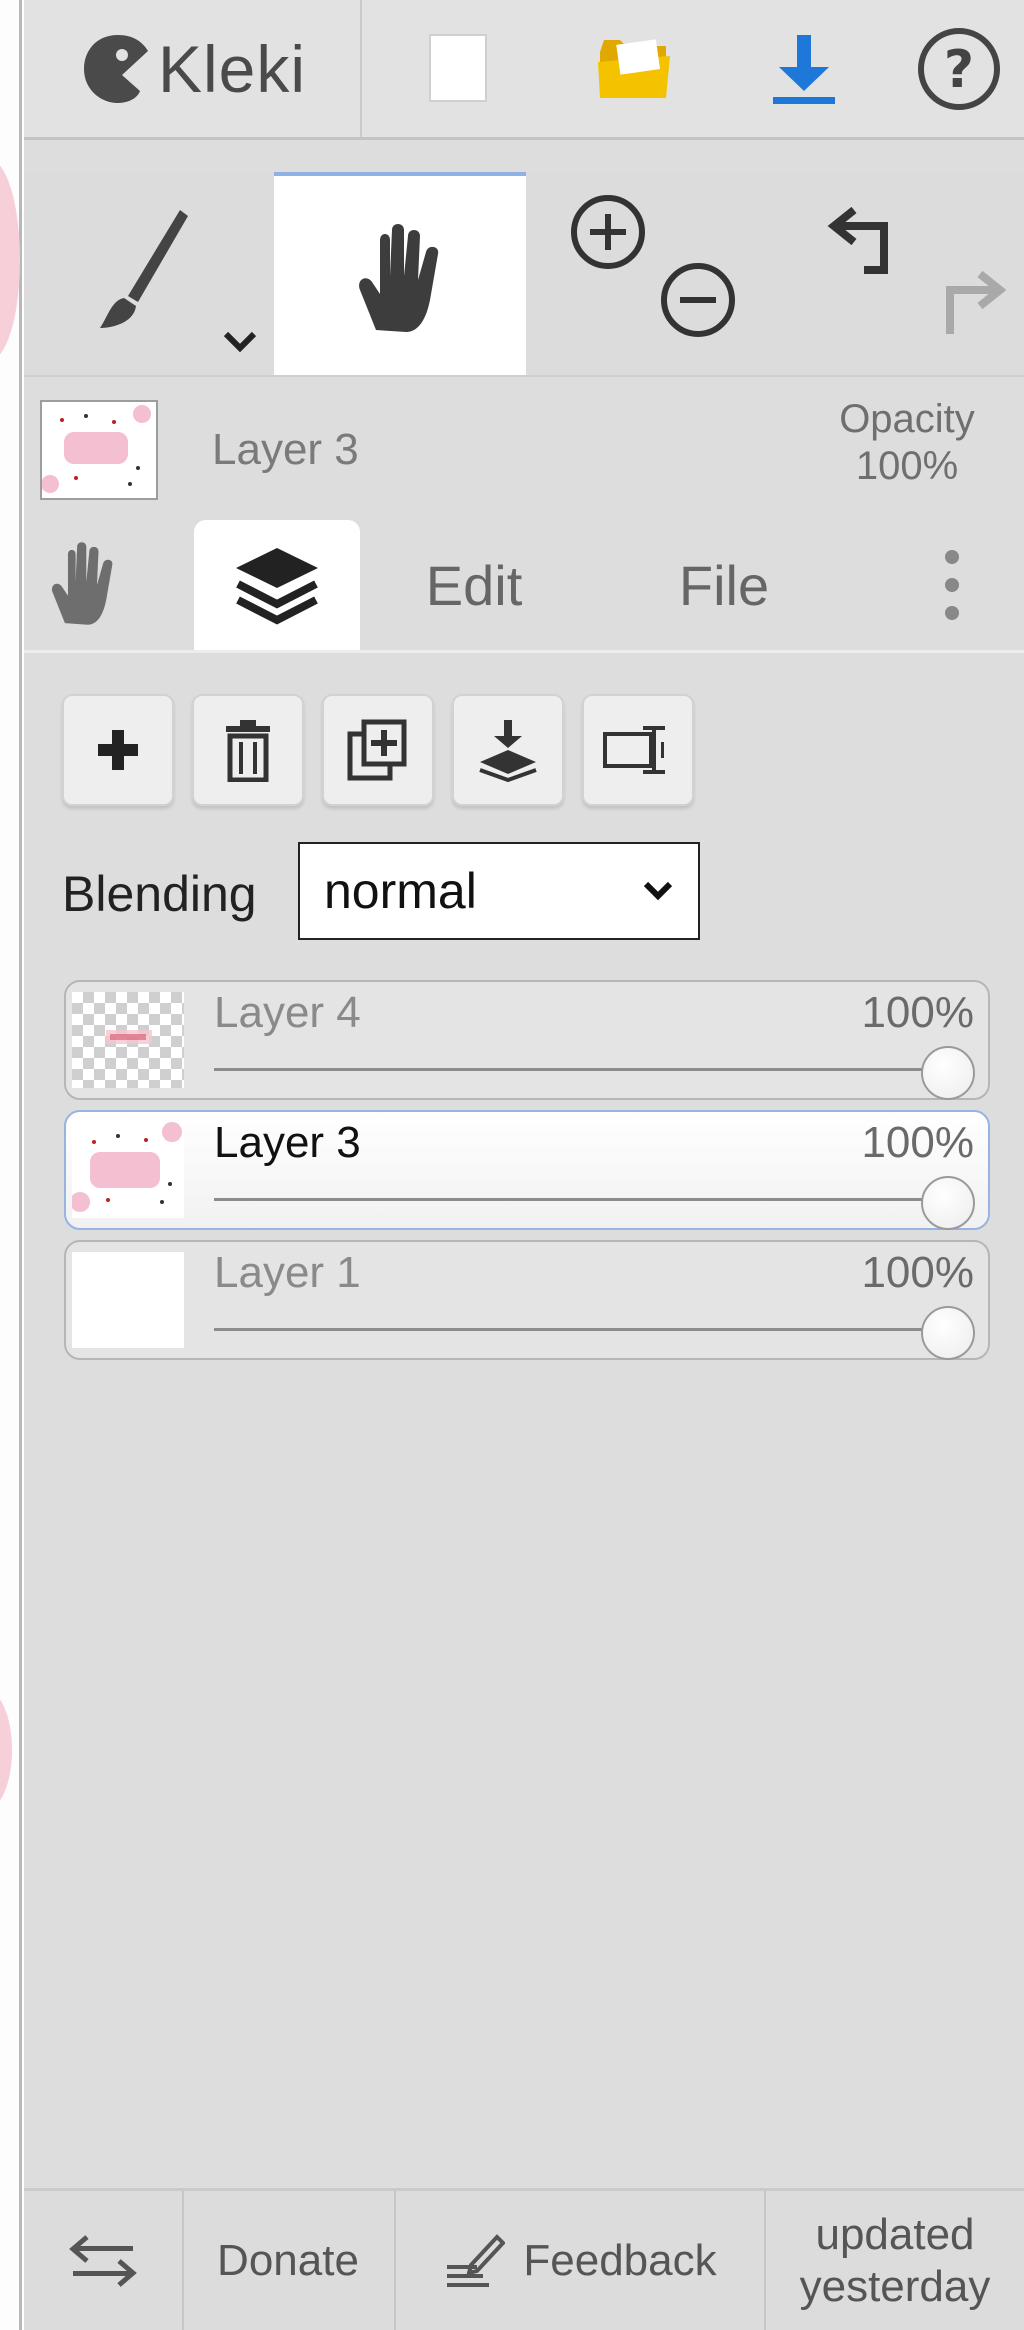 This screenshot has height=2330, width=1024. Describe the element at coordinates (232, 68) in the screenshot. I see `app-title: Kleki` at that location.